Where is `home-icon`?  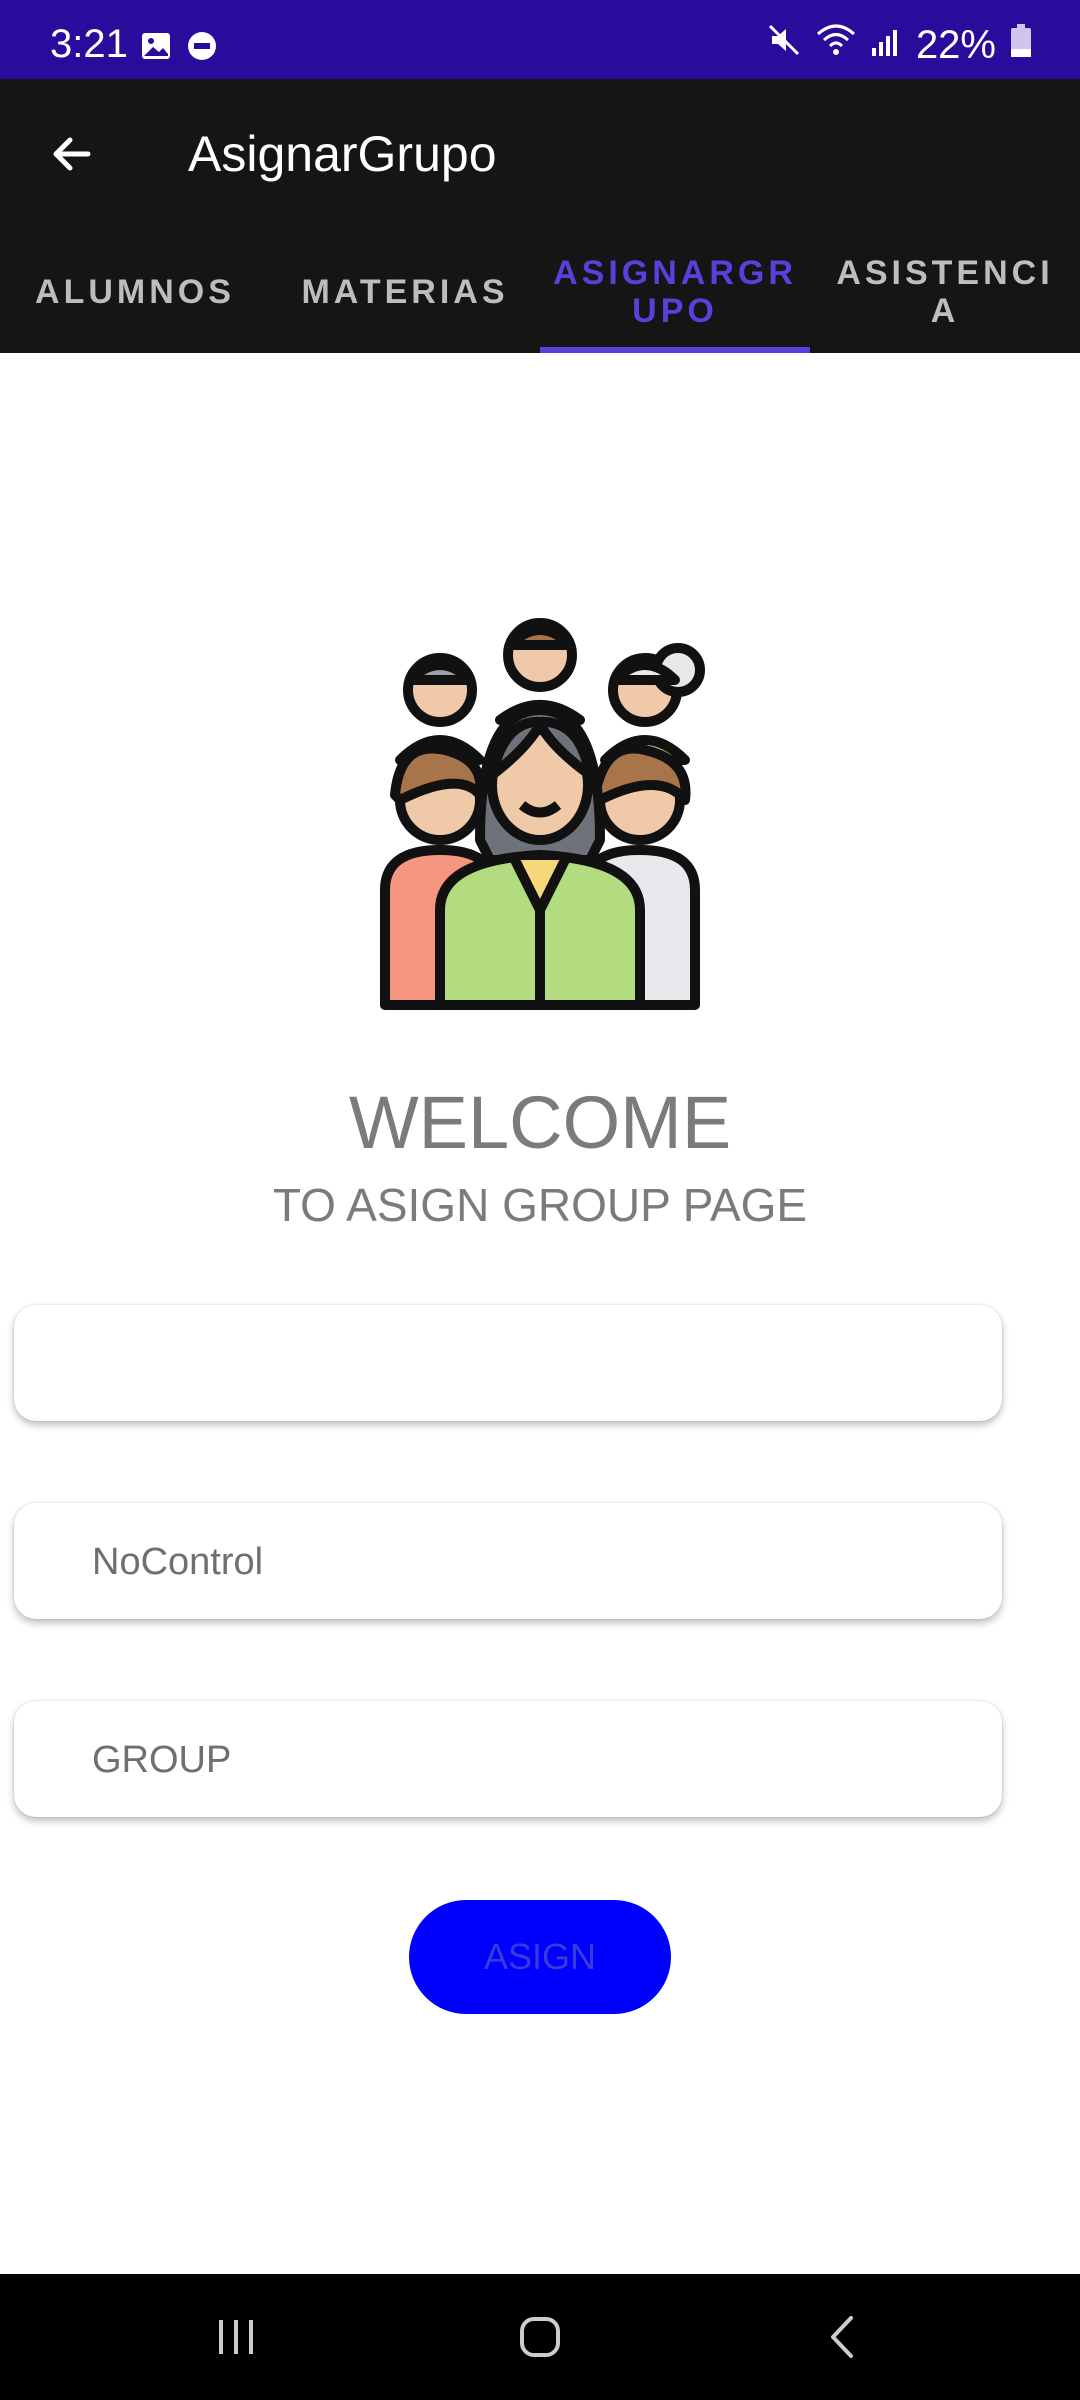 home-icon is located at coordinates (540, 2337).